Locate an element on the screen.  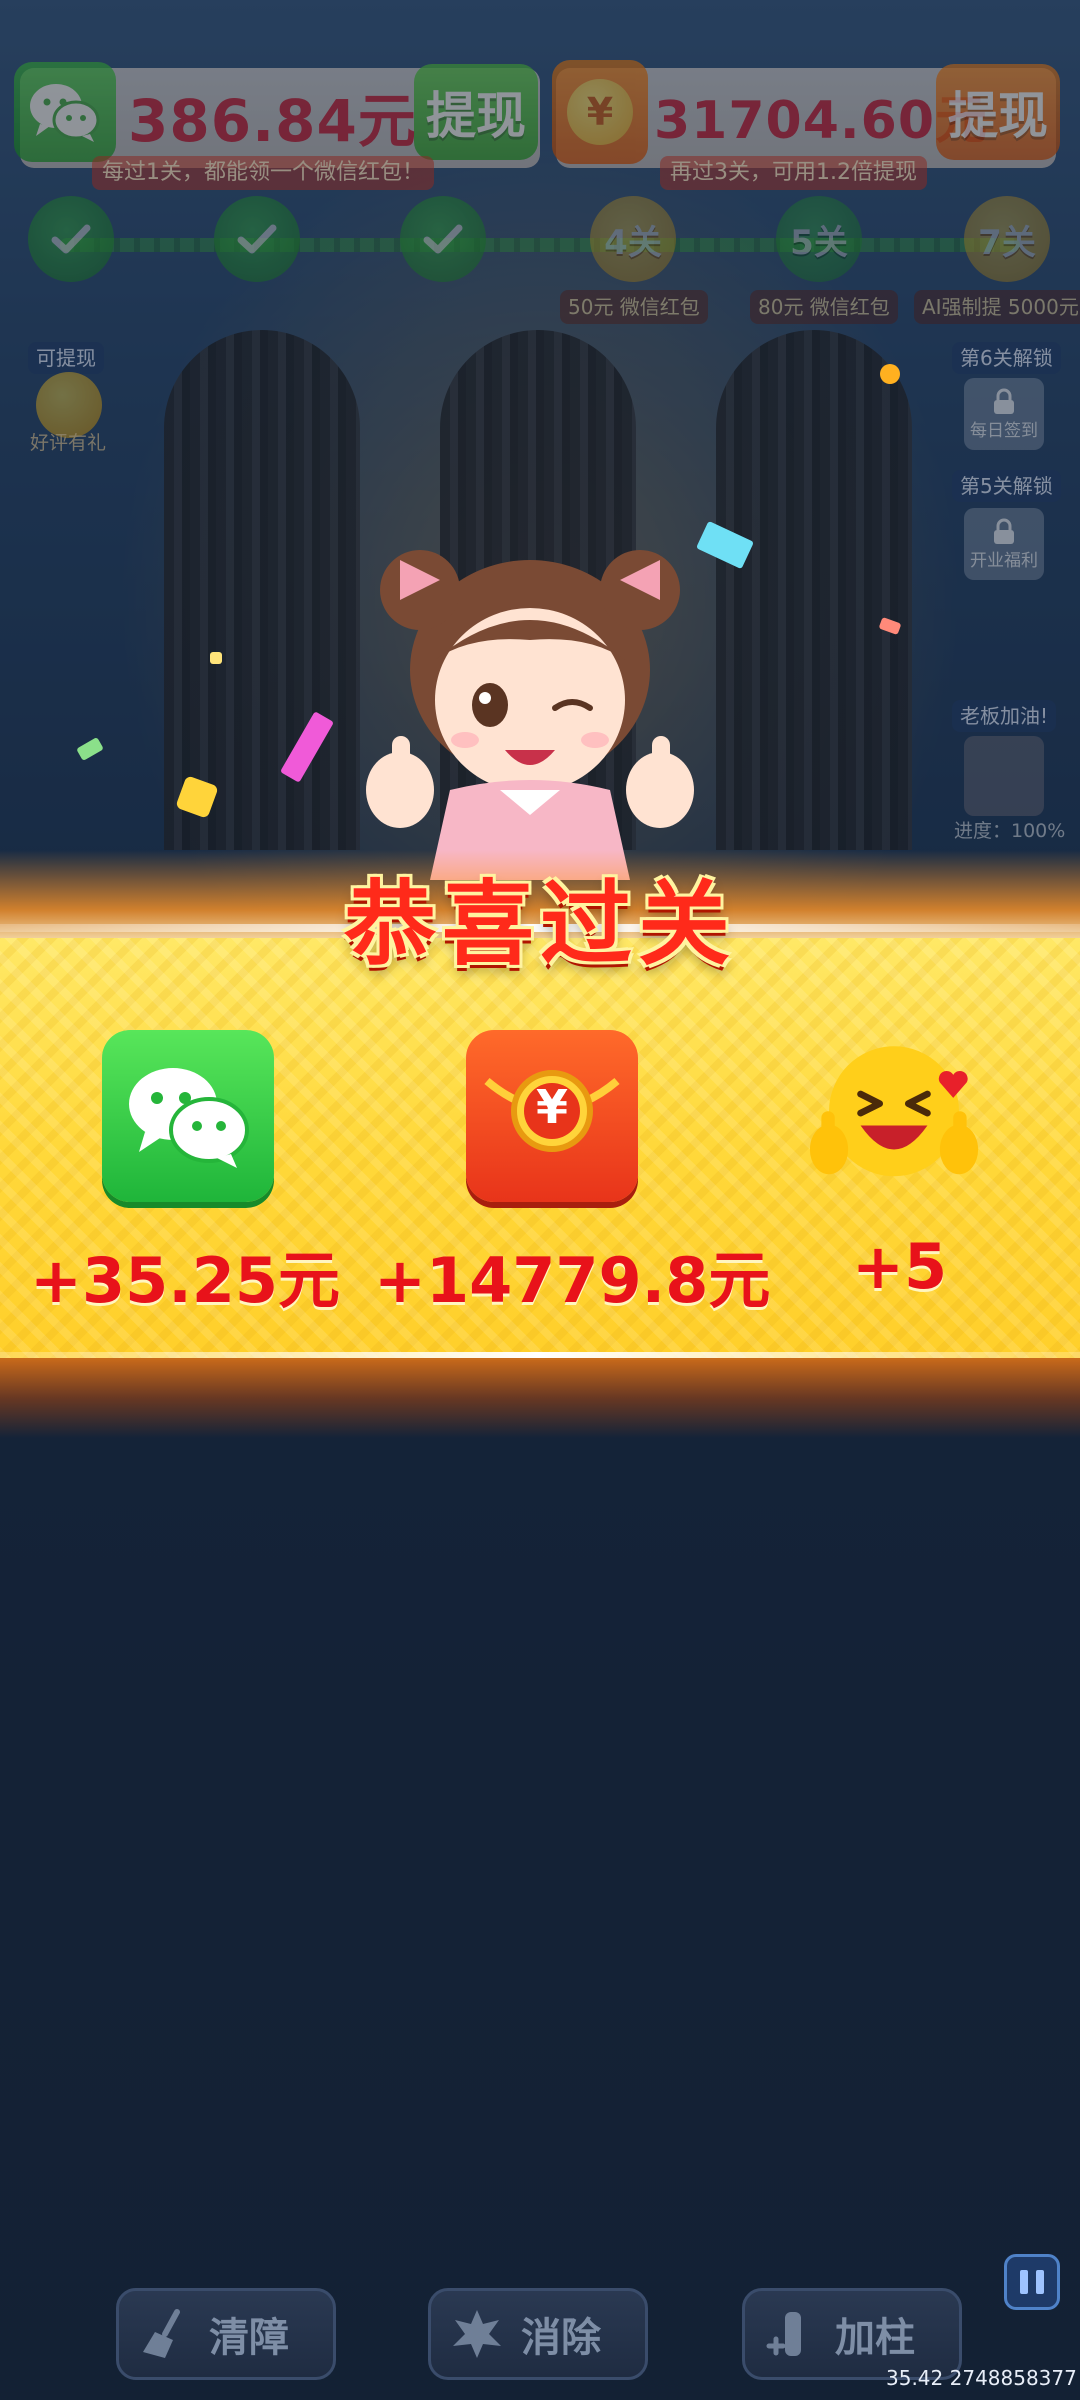
emoji-reward-value: +5 is located at coordinates (900, 1266).